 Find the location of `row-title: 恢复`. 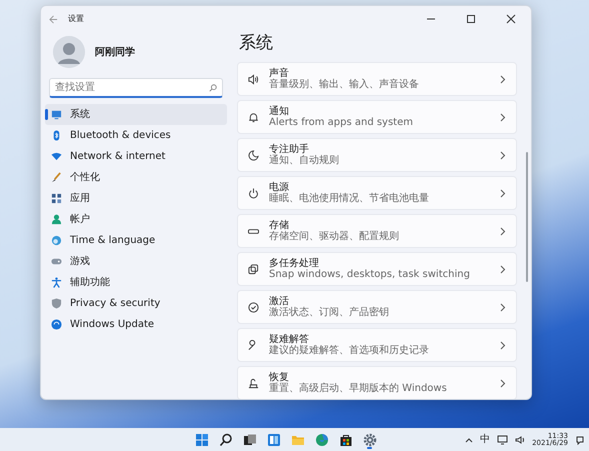

row-title: 恢复 is located at coordinates (279, 377).